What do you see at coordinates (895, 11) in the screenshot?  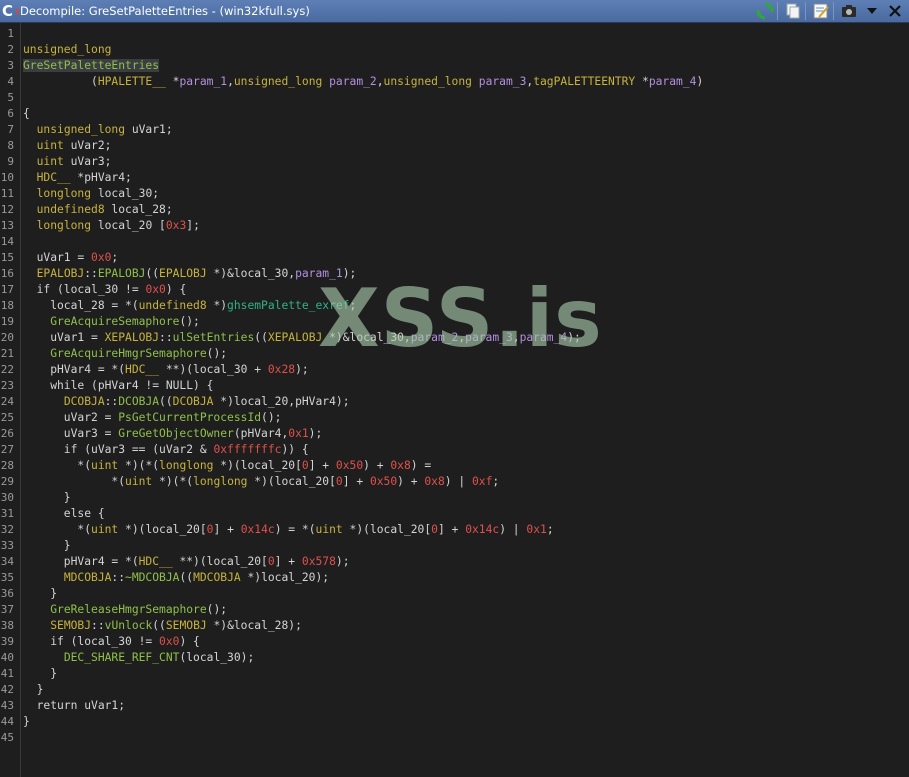 I see `close-button` at bounding box center [895, 11].